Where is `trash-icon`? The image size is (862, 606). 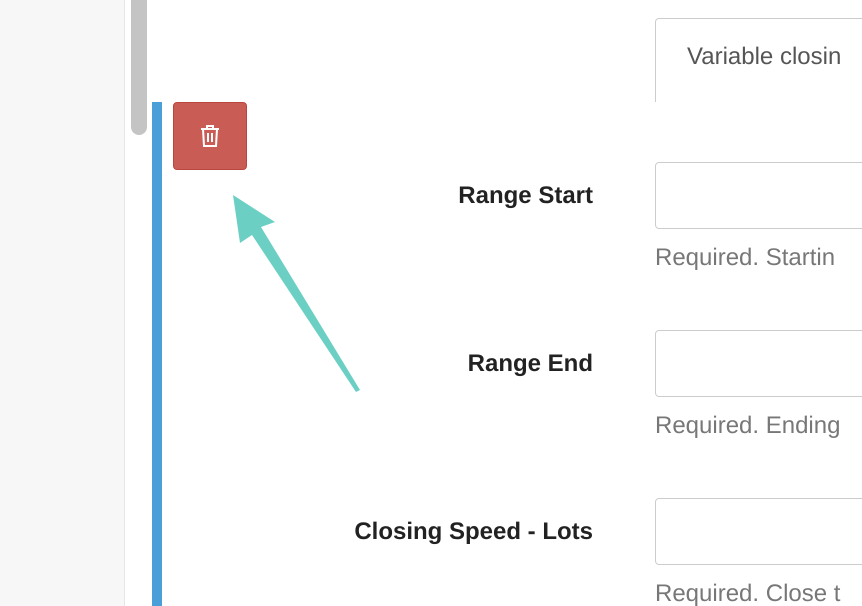
trash-icon is located at coordinates (210, 136).